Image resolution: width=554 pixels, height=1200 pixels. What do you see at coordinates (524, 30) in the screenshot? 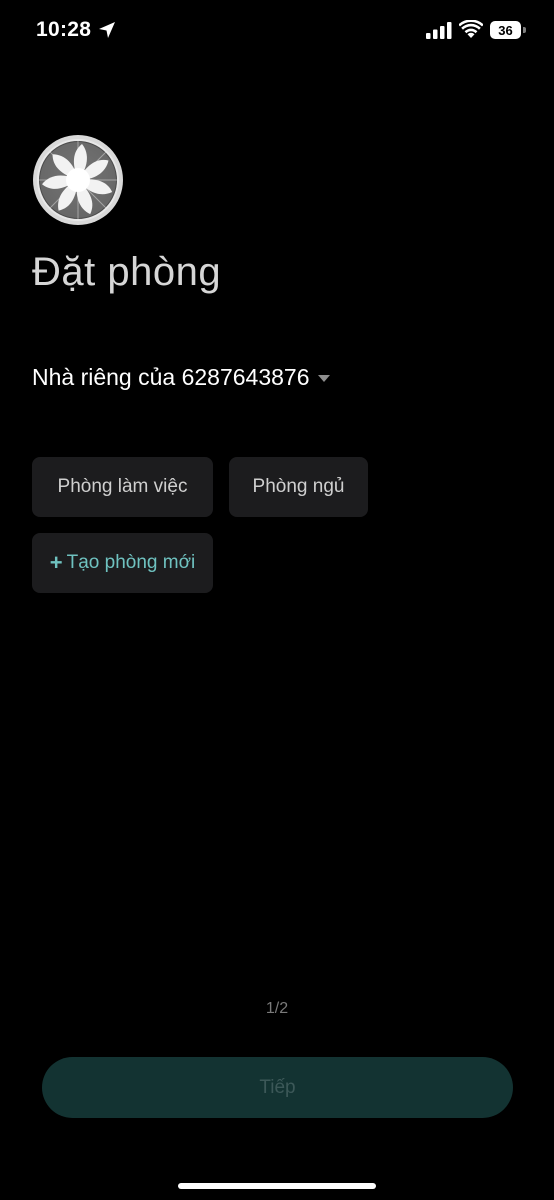
I see `battery-tip` at bounding box center [524, 30].